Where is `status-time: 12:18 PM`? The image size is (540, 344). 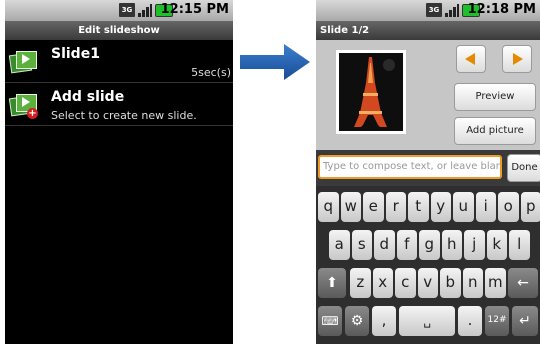
status-time: 12:18 PM is located at coordinates (501, 9).